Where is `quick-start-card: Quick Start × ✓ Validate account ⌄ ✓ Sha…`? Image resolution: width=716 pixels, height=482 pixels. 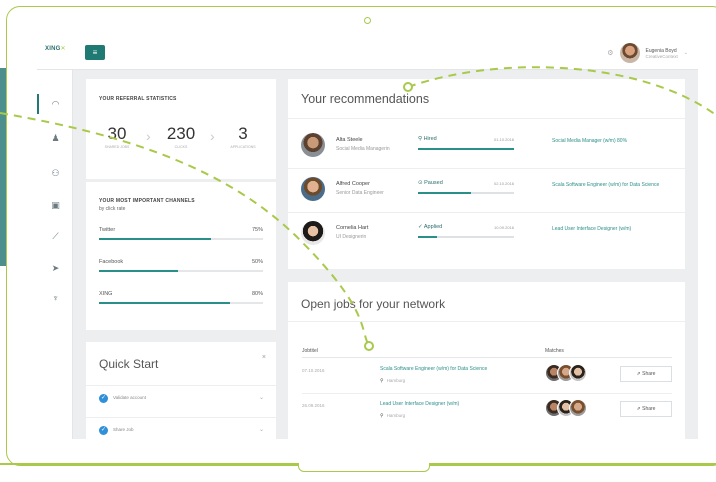
quick-start-card: Quick Start × ✓ Validate account ⌄ ✓ Sha… is located at coordinates (181, 390).